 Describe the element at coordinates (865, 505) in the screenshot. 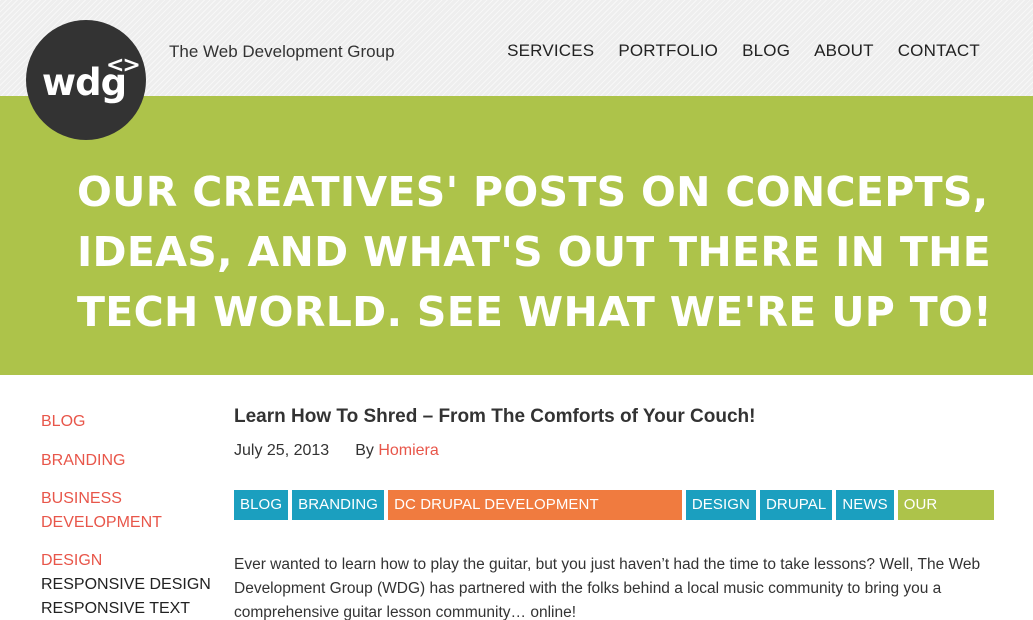

I see `tag-news: NEWS` at that location.